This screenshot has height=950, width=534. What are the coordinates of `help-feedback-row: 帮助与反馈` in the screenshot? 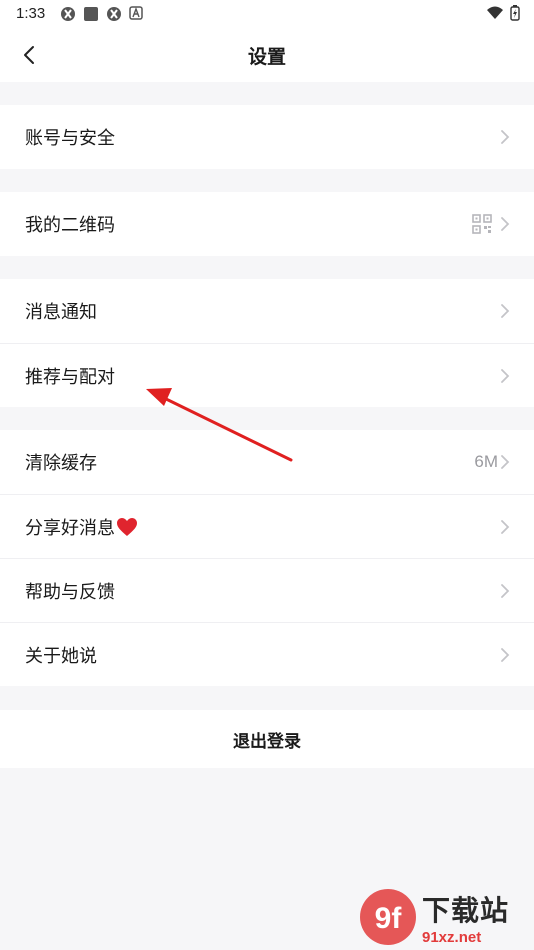 It's located at (267, 590).